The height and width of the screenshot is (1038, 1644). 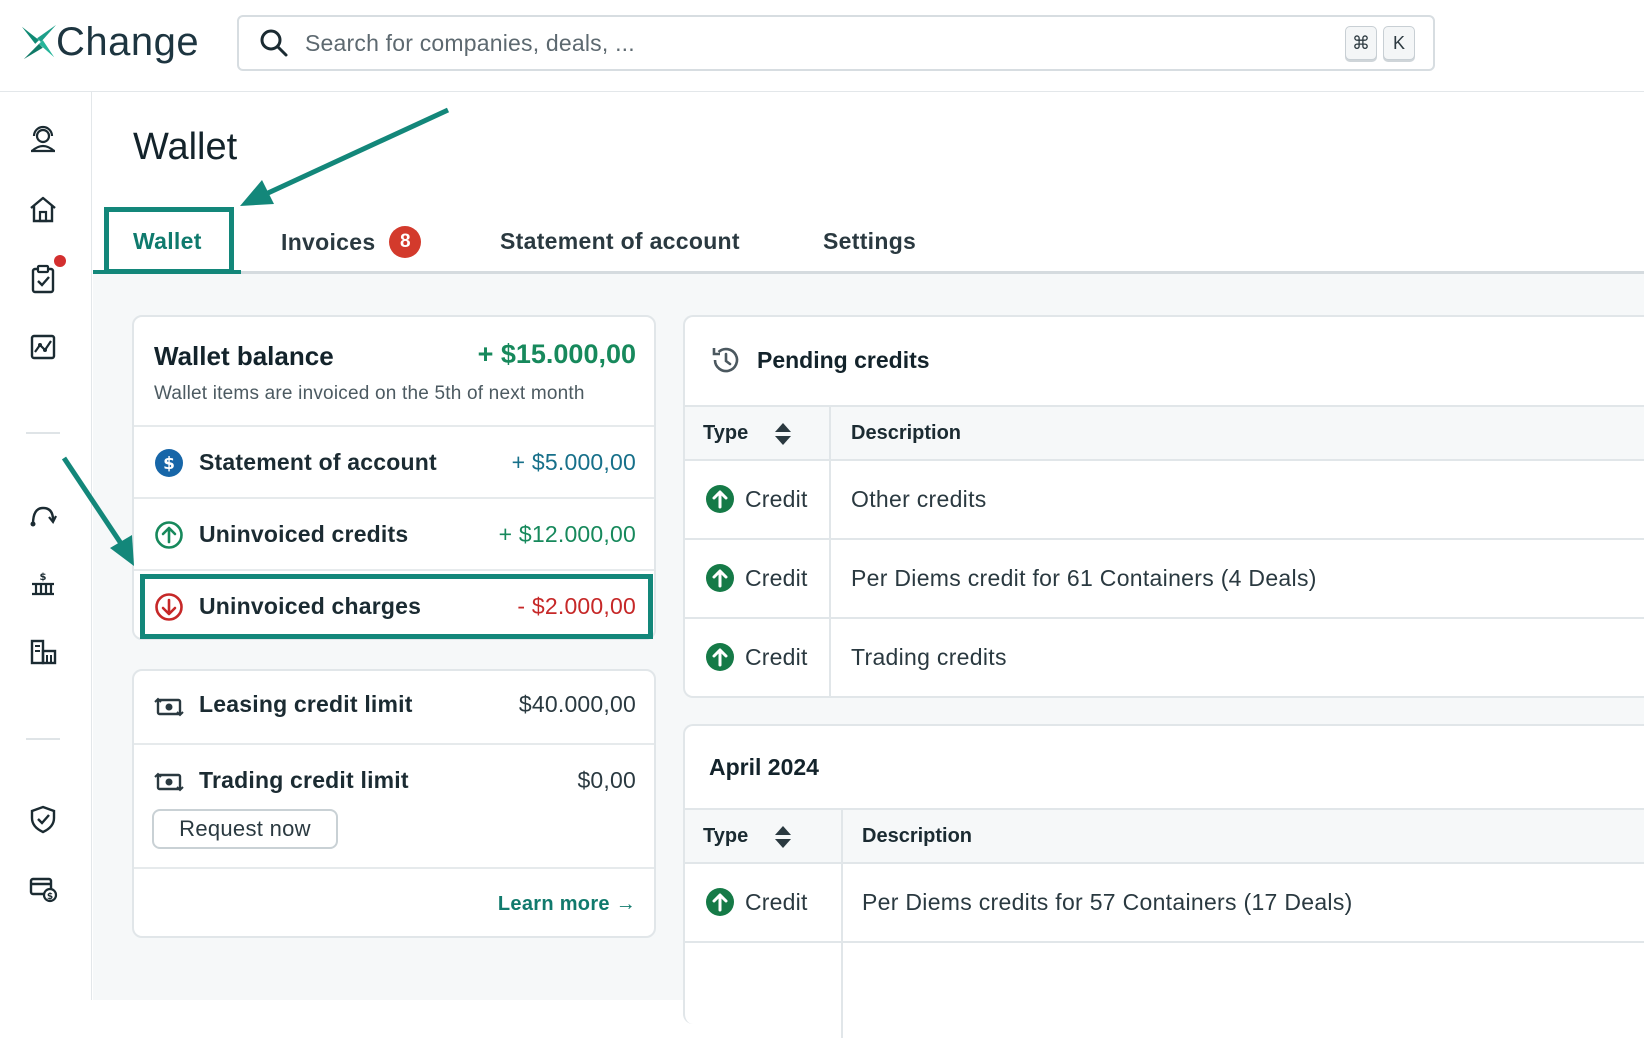 I want to click on row-label: Uninvoiced credits, so click(x=304, y=534).